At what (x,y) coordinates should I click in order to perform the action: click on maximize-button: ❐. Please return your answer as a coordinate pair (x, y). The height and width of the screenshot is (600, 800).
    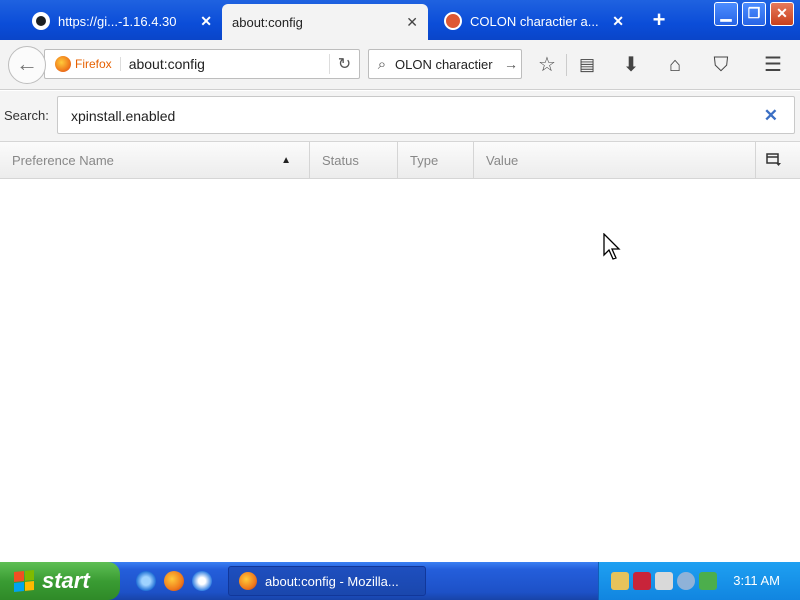
    Looking at the image, I should click on (754, 14).